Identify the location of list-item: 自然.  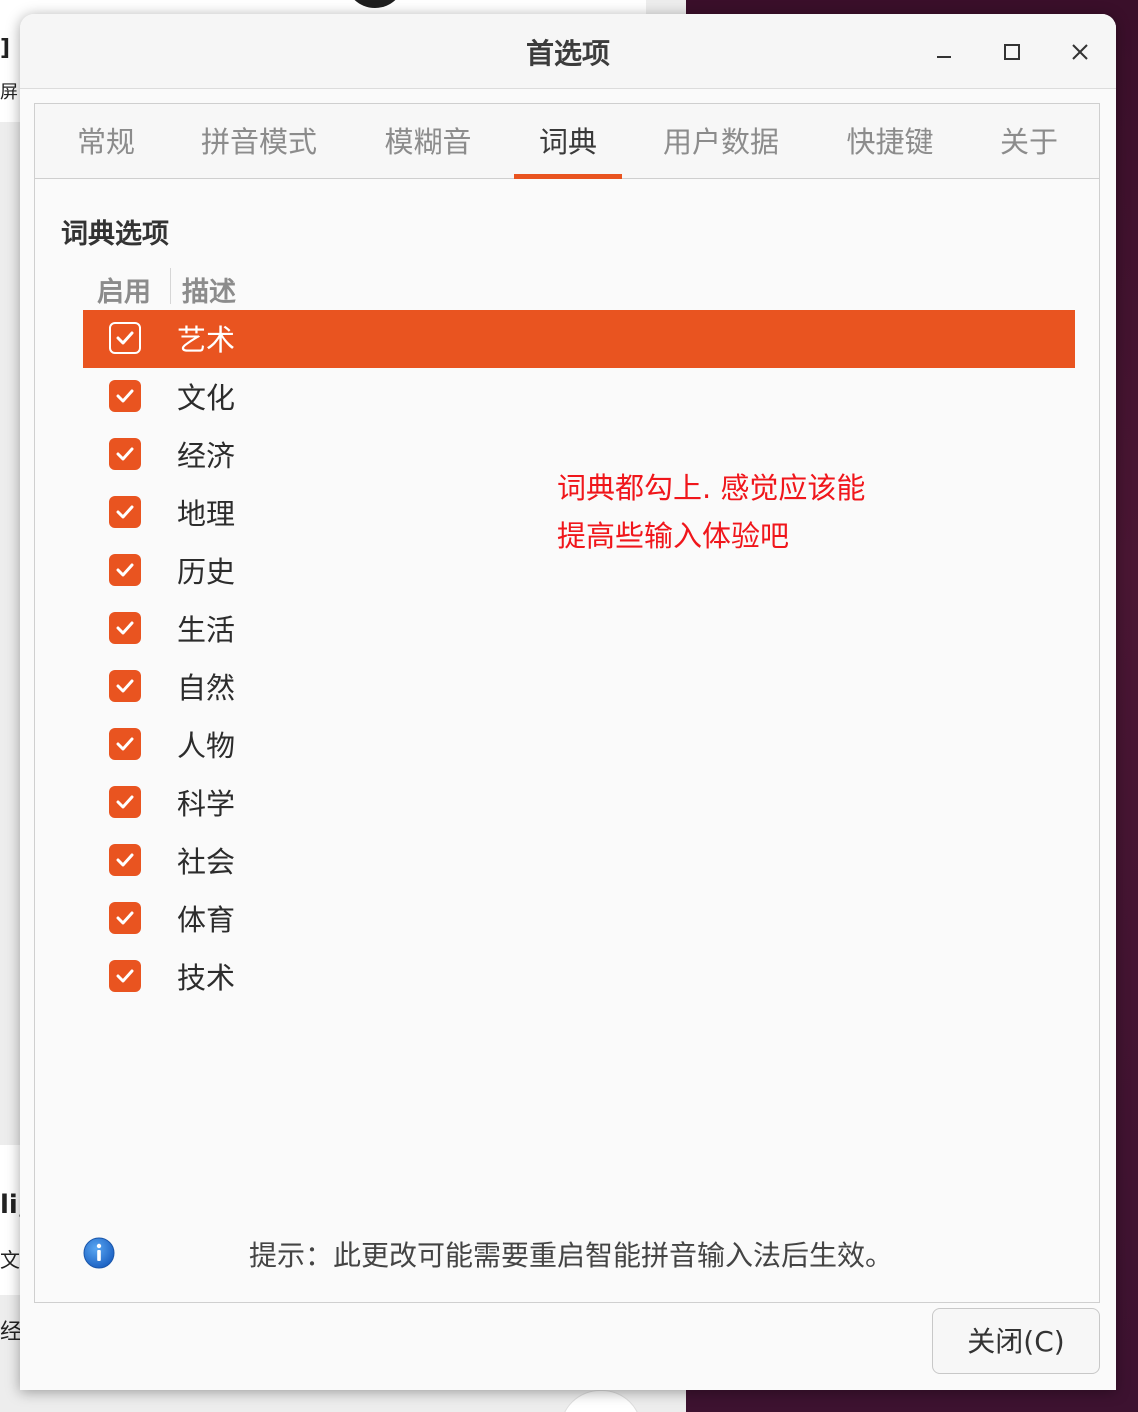
(579, 687).